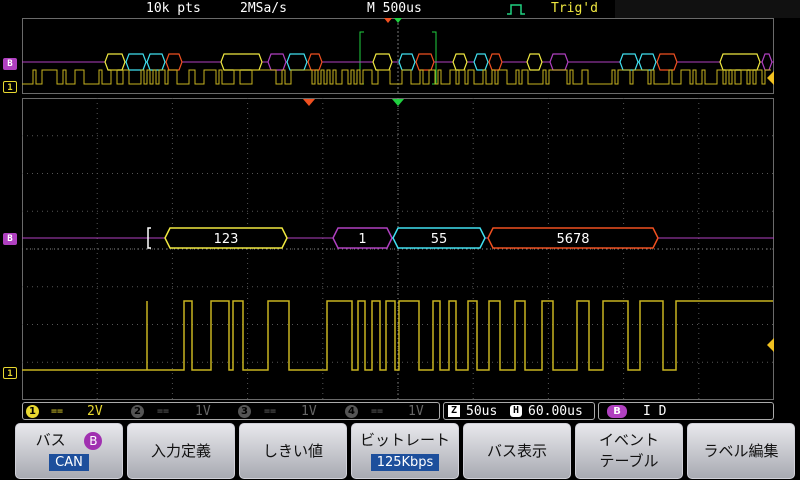 The width and height of the screenshot is (800, 480). Describe the element at coordinates (516, 411) in the screenshot. I see `horizontal-position-icon: H` at that location.